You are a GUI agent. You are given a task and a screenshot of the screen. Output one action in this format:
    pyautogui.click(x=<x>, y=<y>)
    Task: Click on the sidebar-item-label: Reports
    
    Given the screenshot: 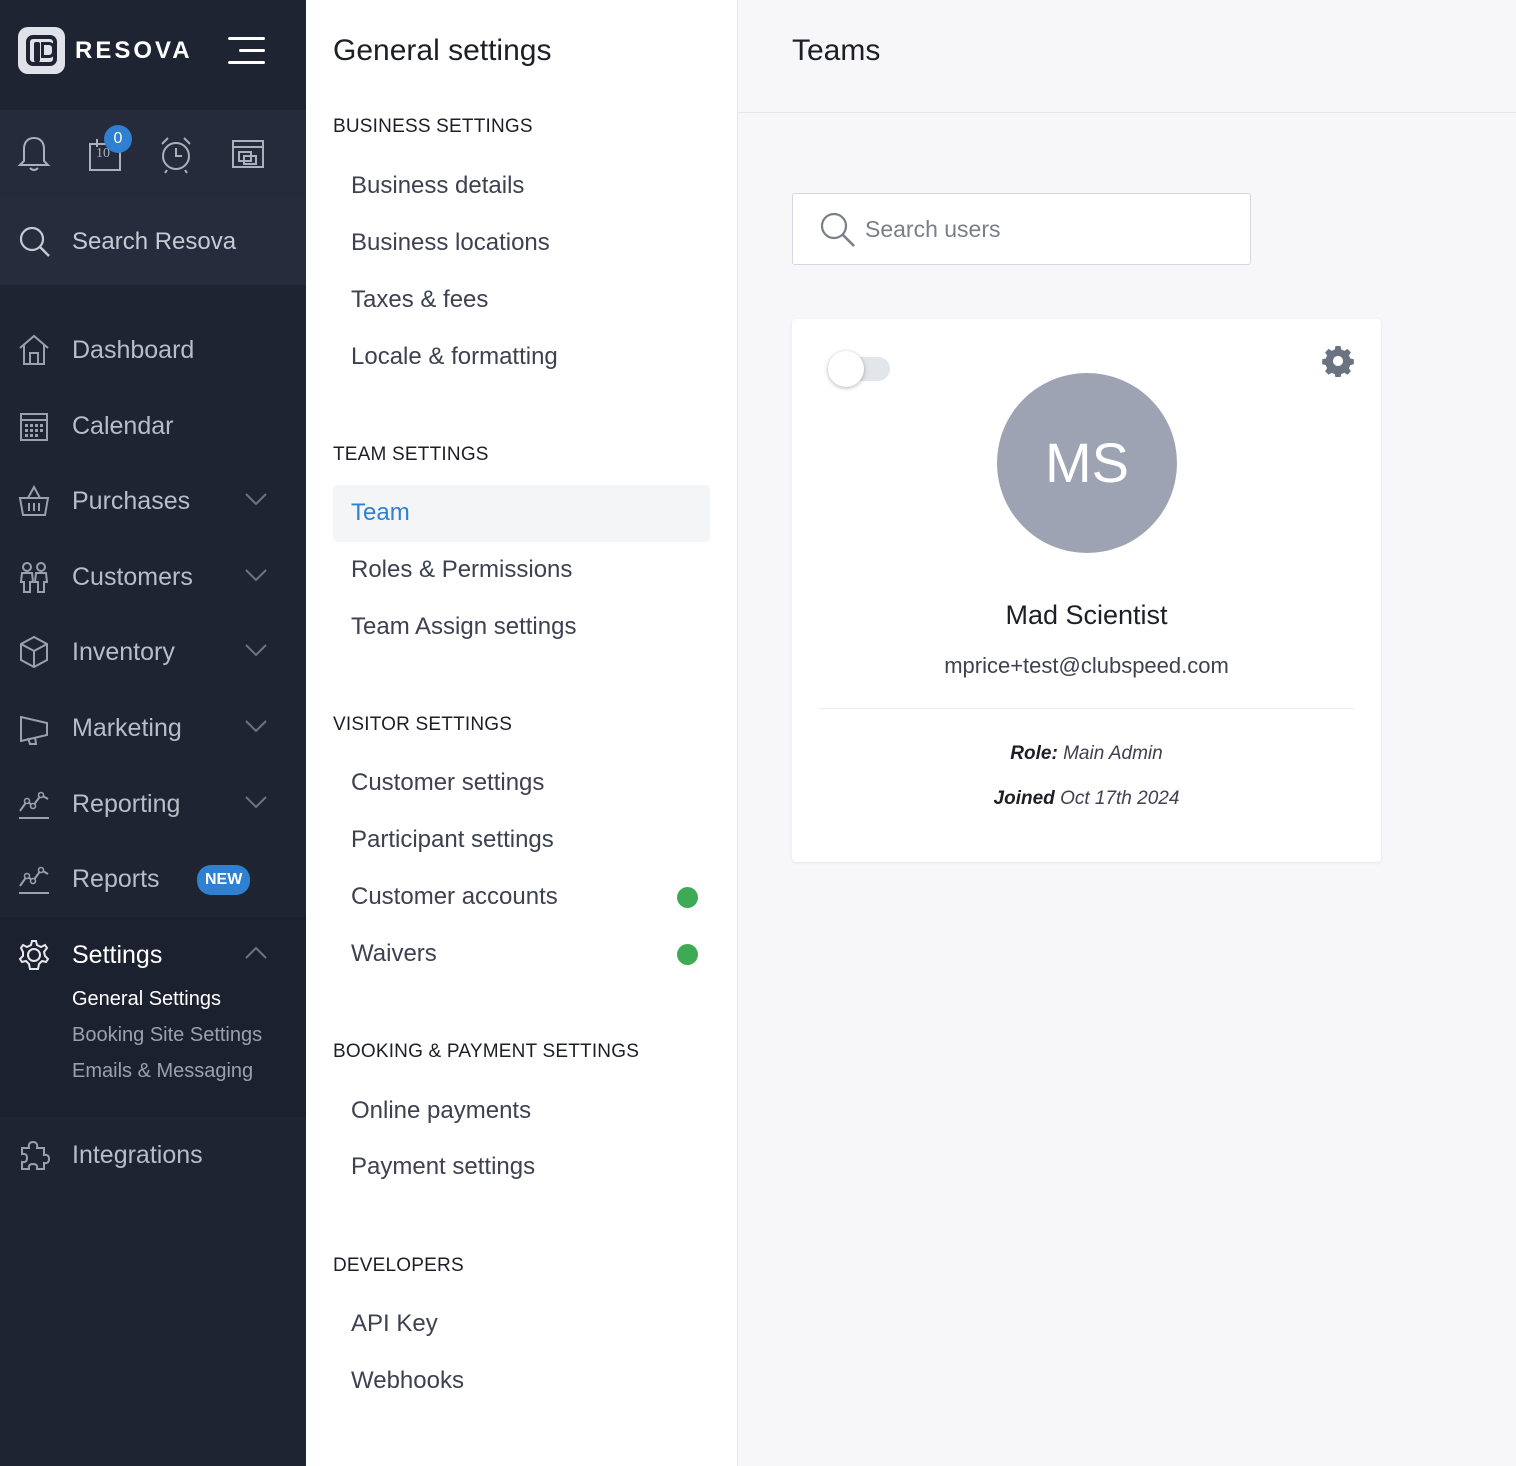 What is the action you would take?
    pyautogui.click(x=116, y=879)
    